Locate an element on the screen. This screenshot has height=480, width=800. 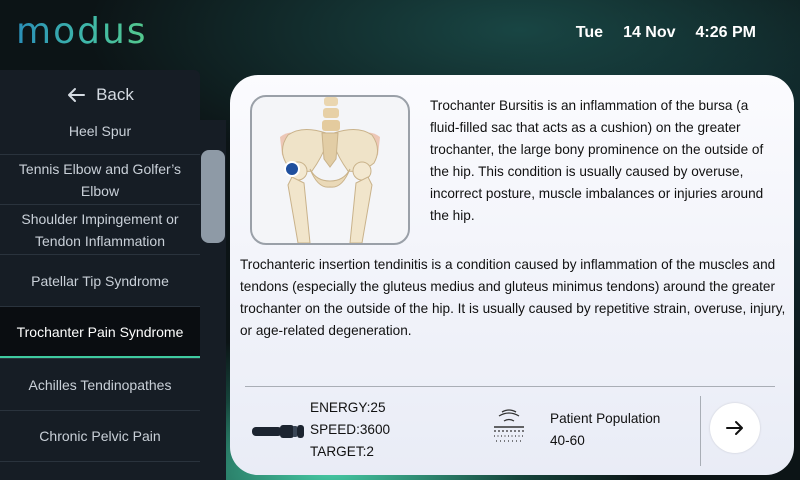
arrow-right-icon is located at coordinates (734, 428).